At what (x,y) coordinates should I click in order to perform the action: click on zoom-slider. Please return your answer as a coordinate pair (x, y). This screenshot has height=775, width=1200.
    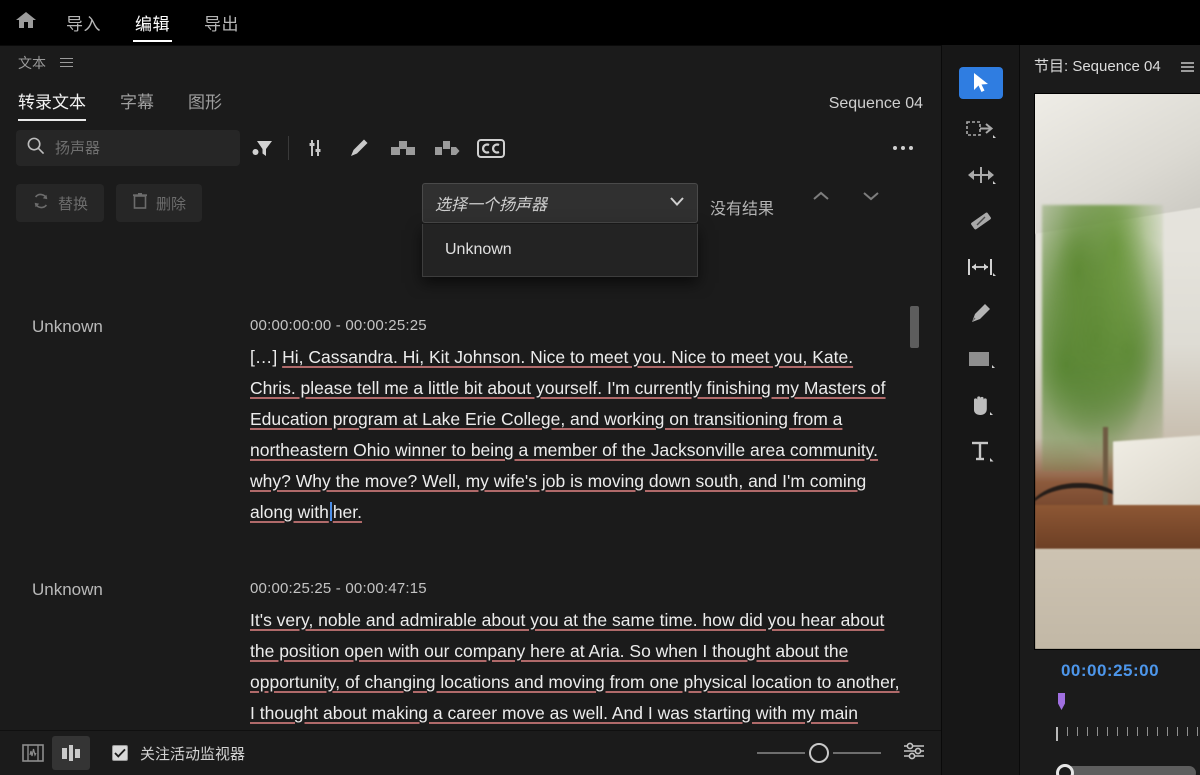
    Looking at the image, I should click on (819, 753).